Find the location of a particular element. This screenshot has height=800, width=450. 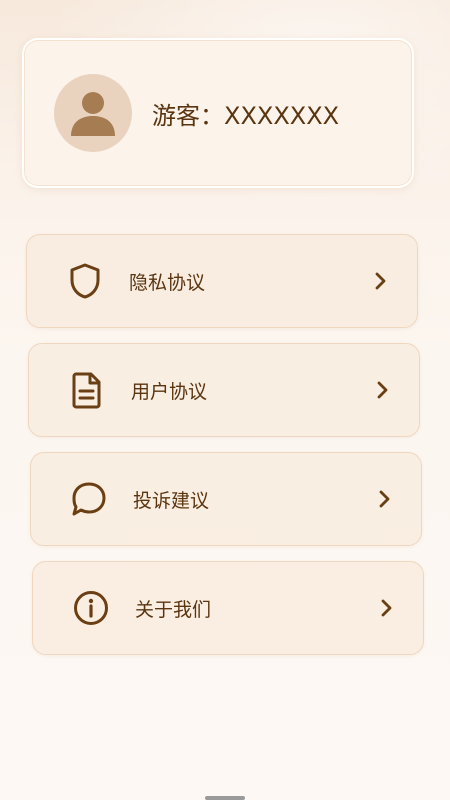

shield-icon is located at coordinates (85, 281).